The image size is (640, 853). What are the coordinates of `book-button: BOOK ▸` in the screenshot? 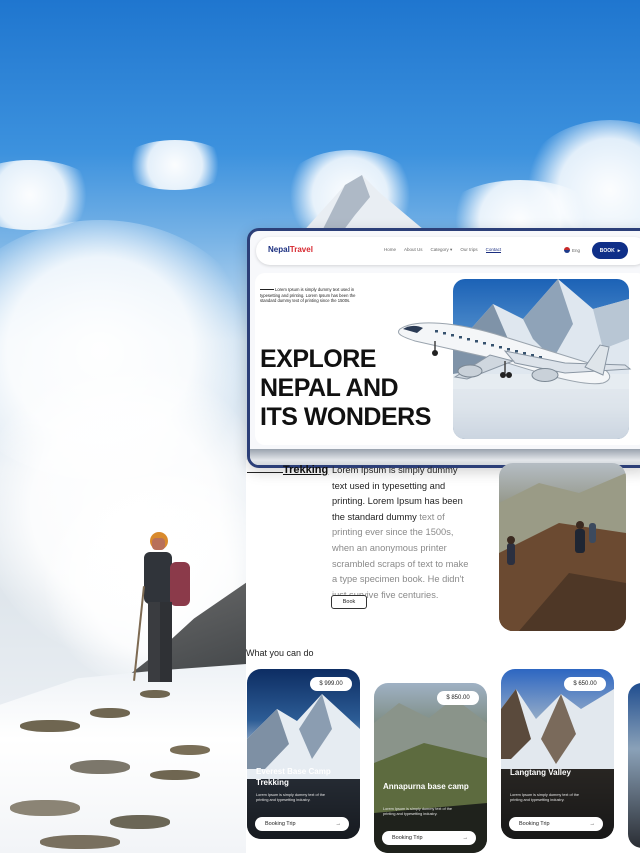 It's located at (610, 250).